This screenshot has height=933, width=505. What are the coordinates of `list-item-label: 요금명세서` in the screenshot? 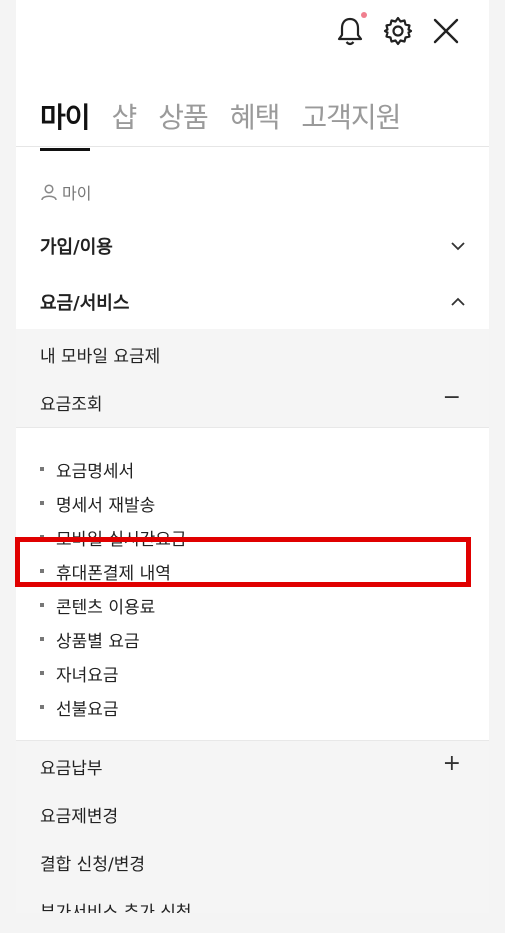 It's located at (95, 471).